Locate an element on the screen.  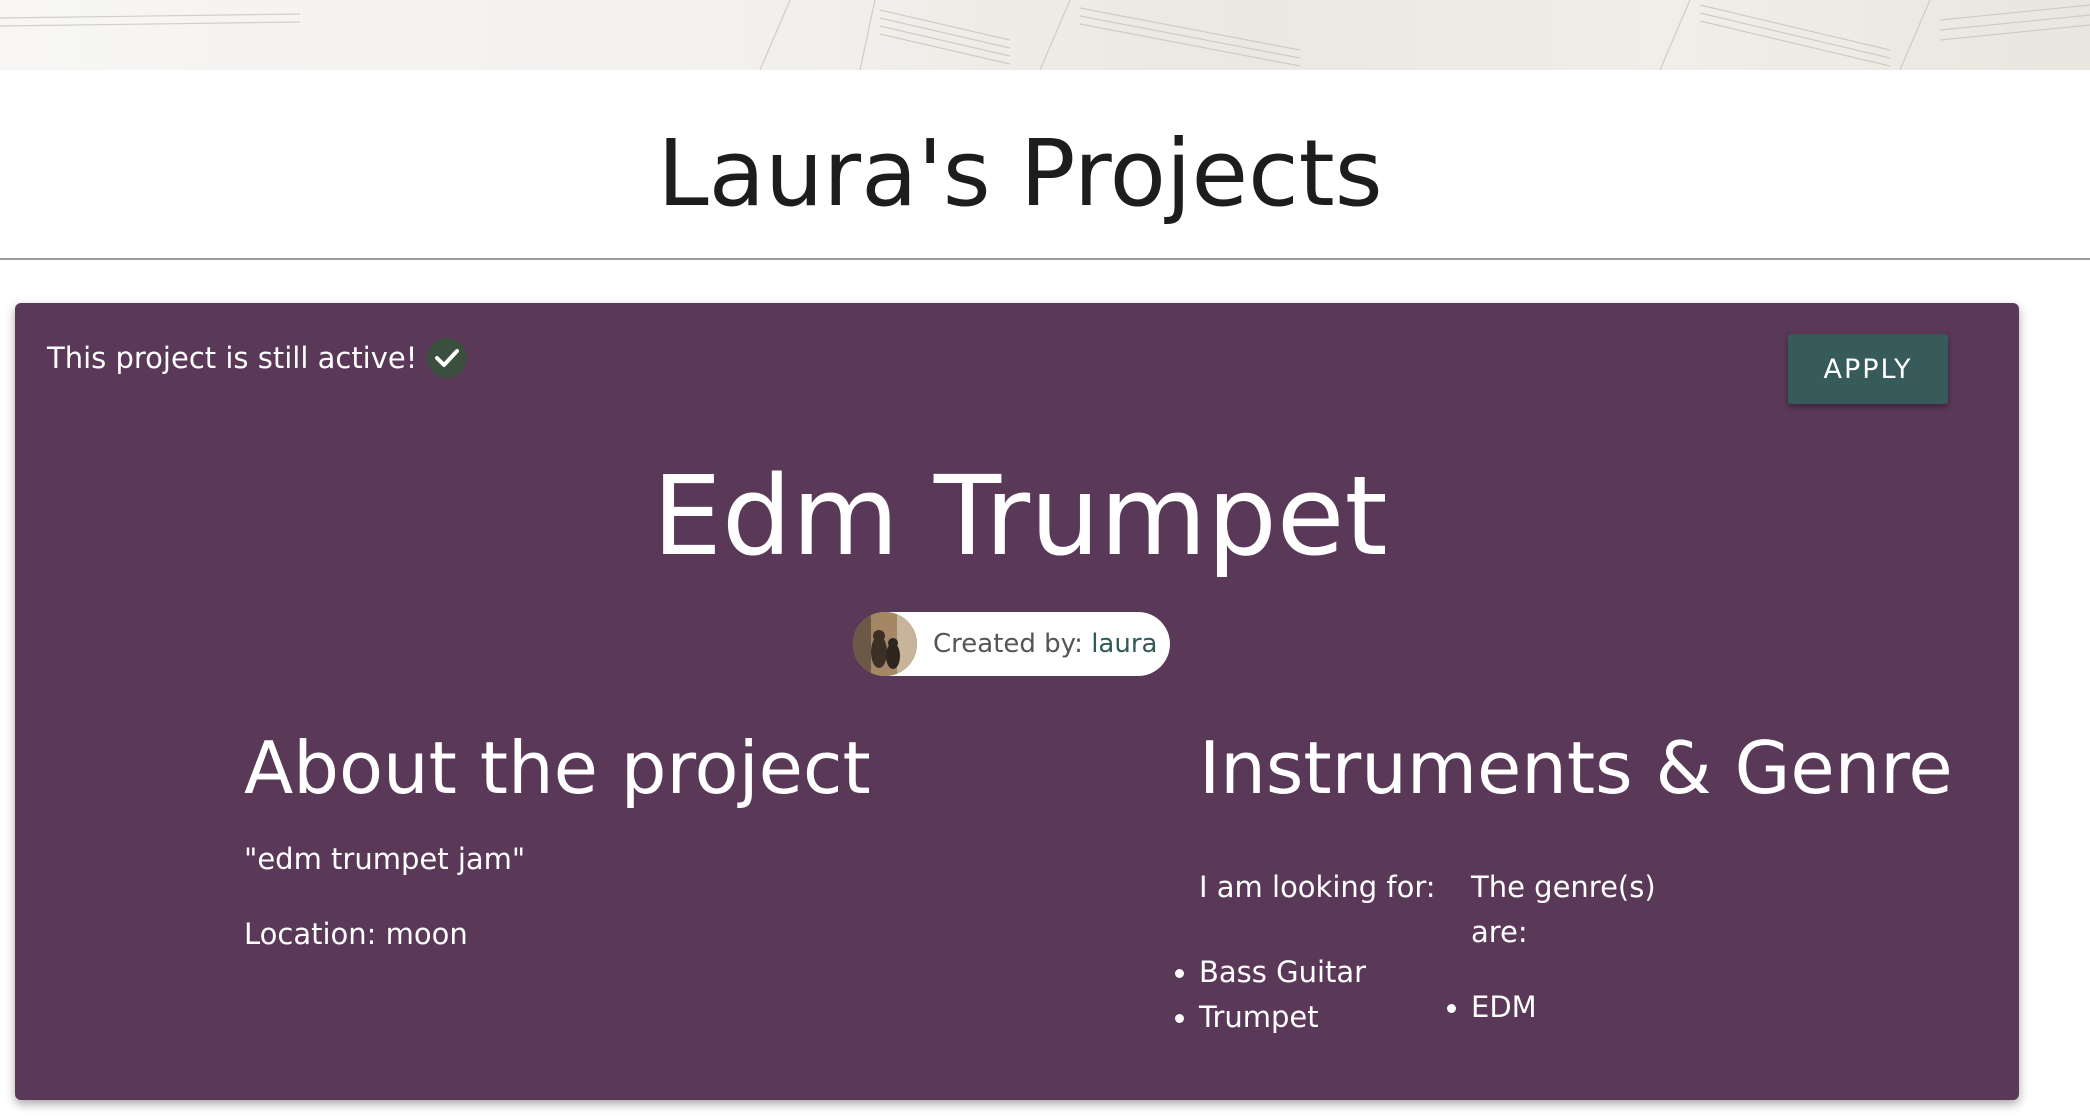
creator-name-link: laura is located at coordinates (1124, 644).